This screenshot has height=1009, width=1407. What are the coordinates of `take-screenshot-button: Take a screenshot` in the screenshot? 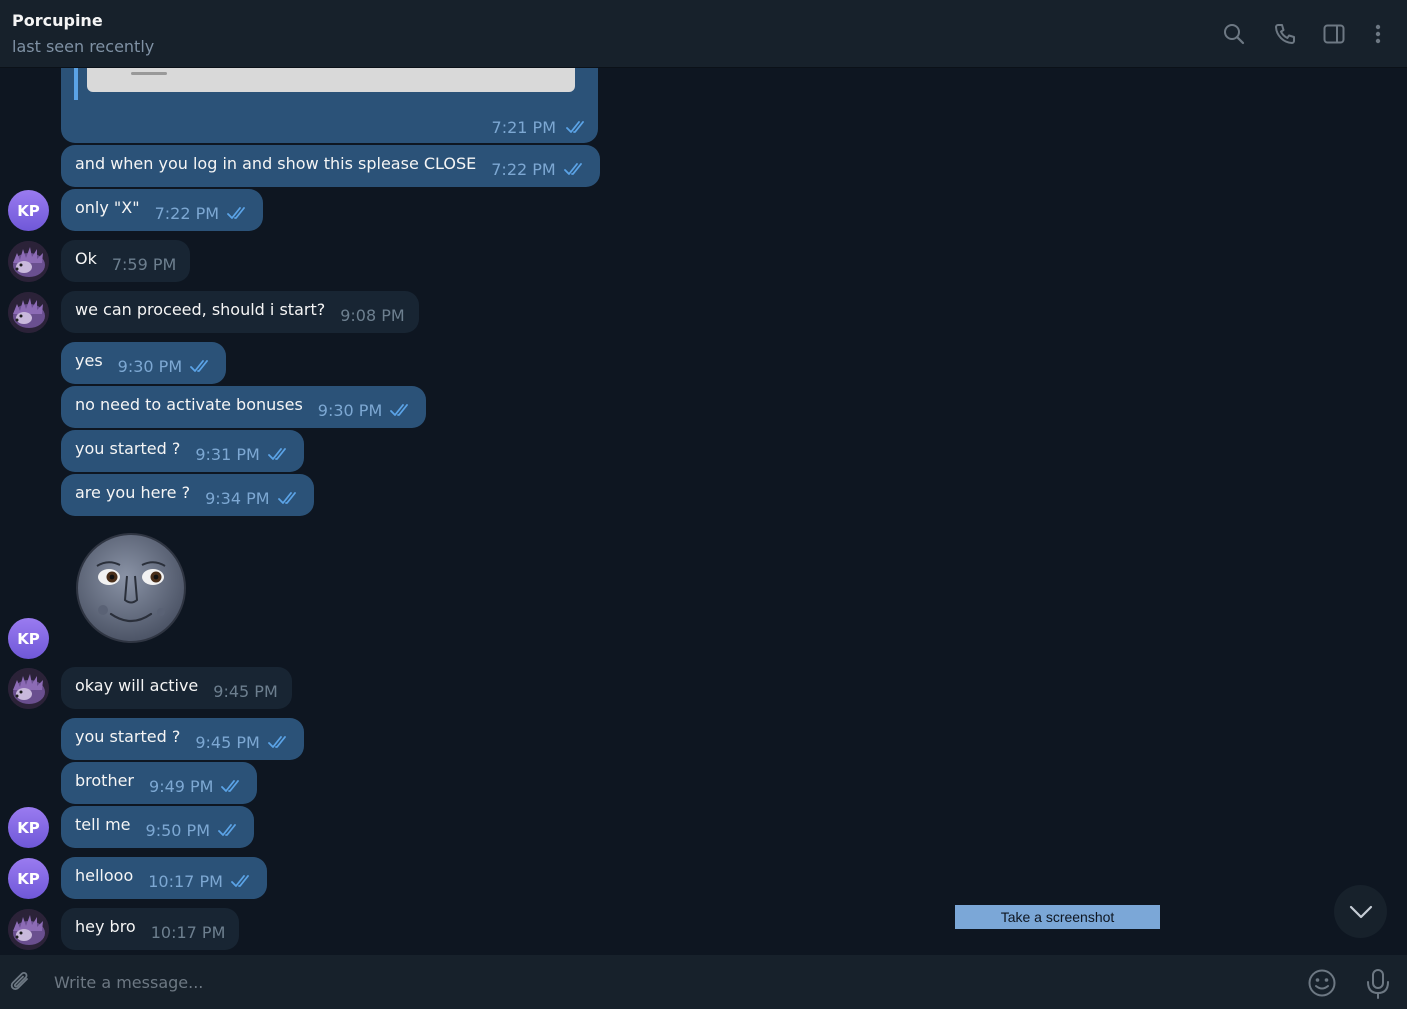 It's located at (1057, 917).